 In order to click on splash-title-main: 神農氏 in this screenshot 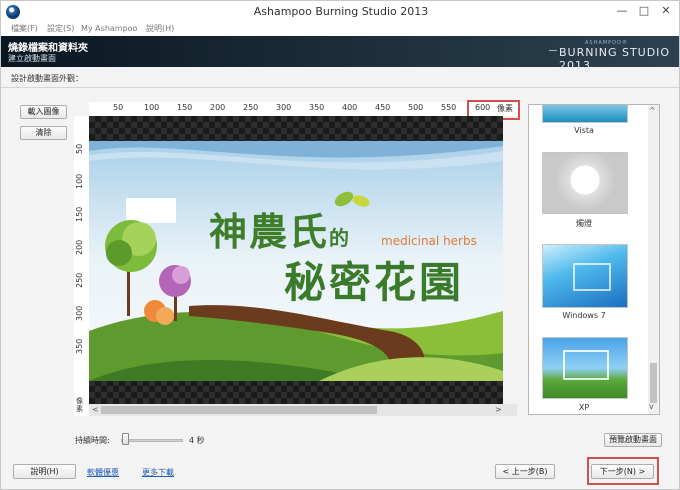, I will do `click(269, 231)`.